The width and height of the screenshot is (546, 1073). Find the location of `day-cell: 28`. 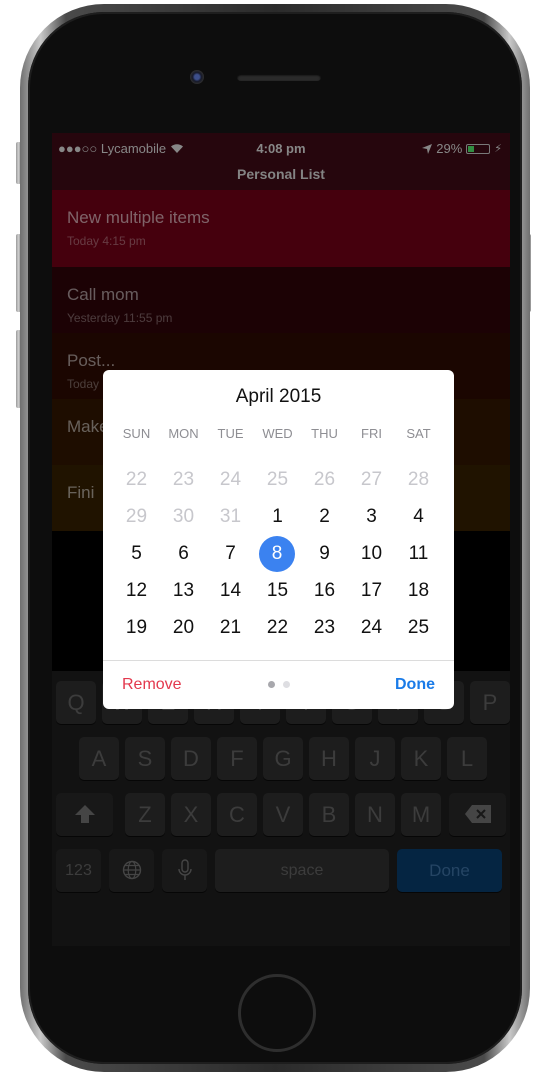

day-cell: 28 is located at coordinates (418, 480).